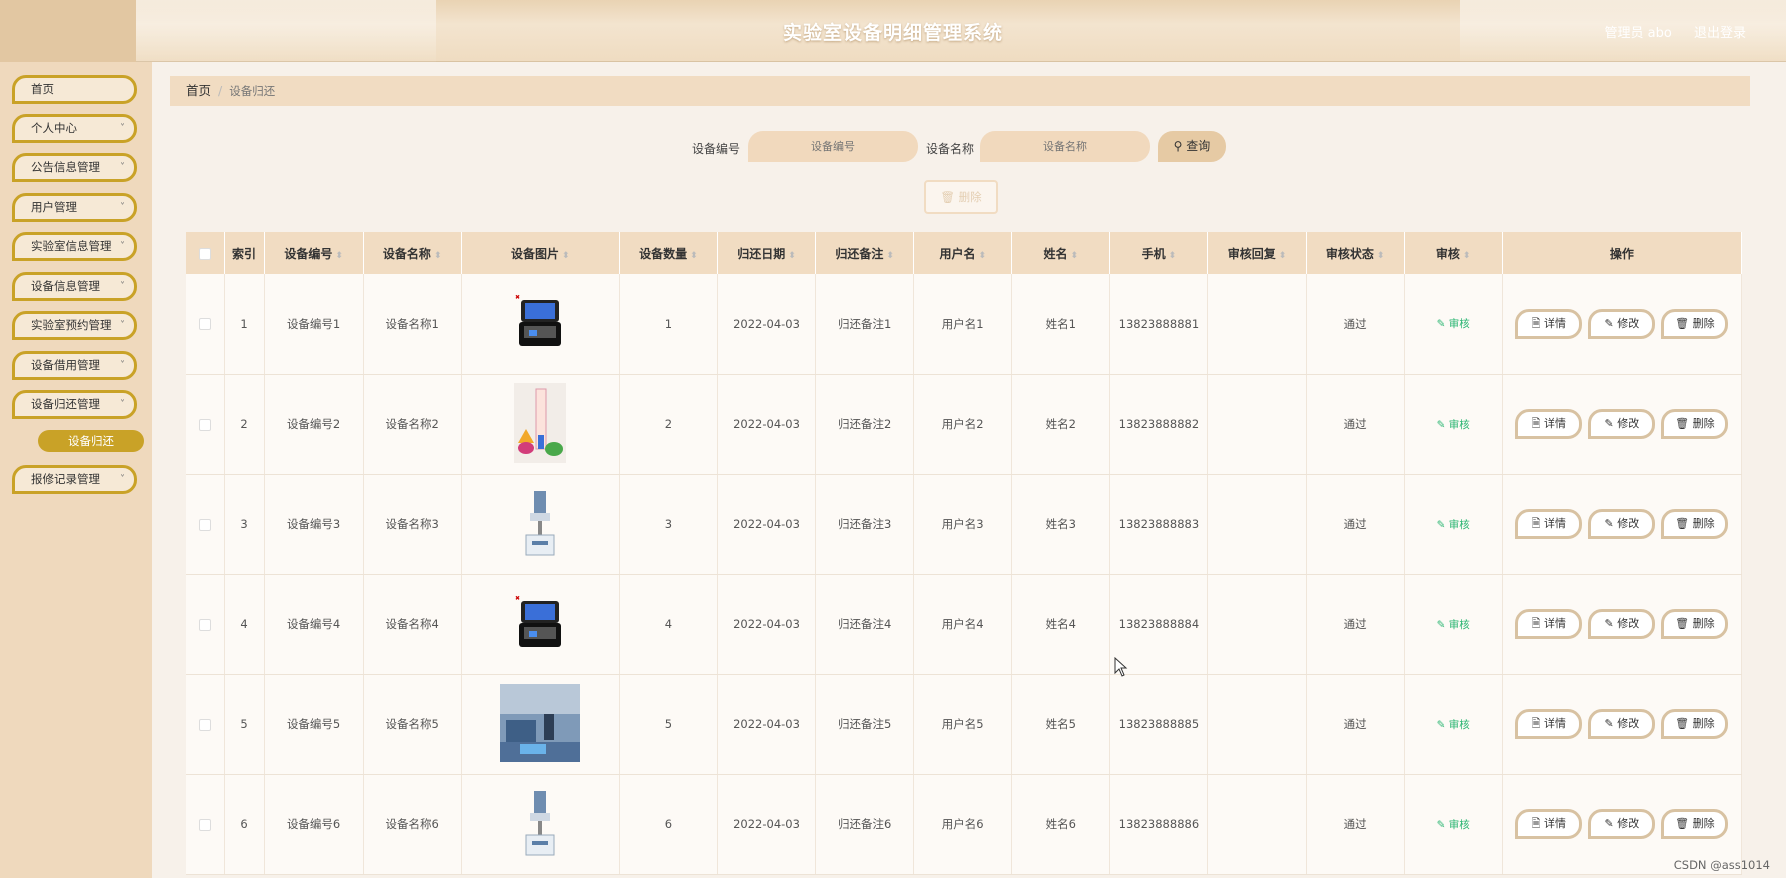  Describe the element at coordinates (1459, 324) in the screenshot. I see `audit-link-label: 审核` at that location.